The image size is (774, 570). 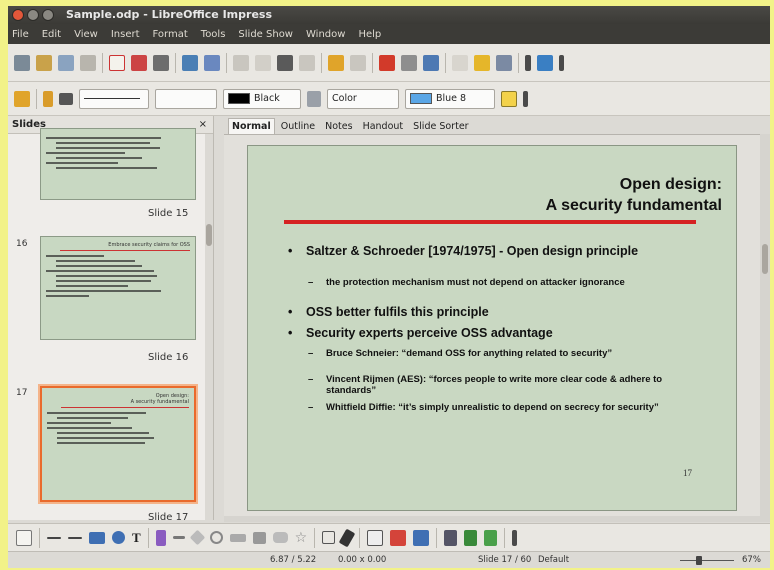 I want to click on slide-thumbnail-17: Open design: A security fundamental, so click(x=118, y=444).